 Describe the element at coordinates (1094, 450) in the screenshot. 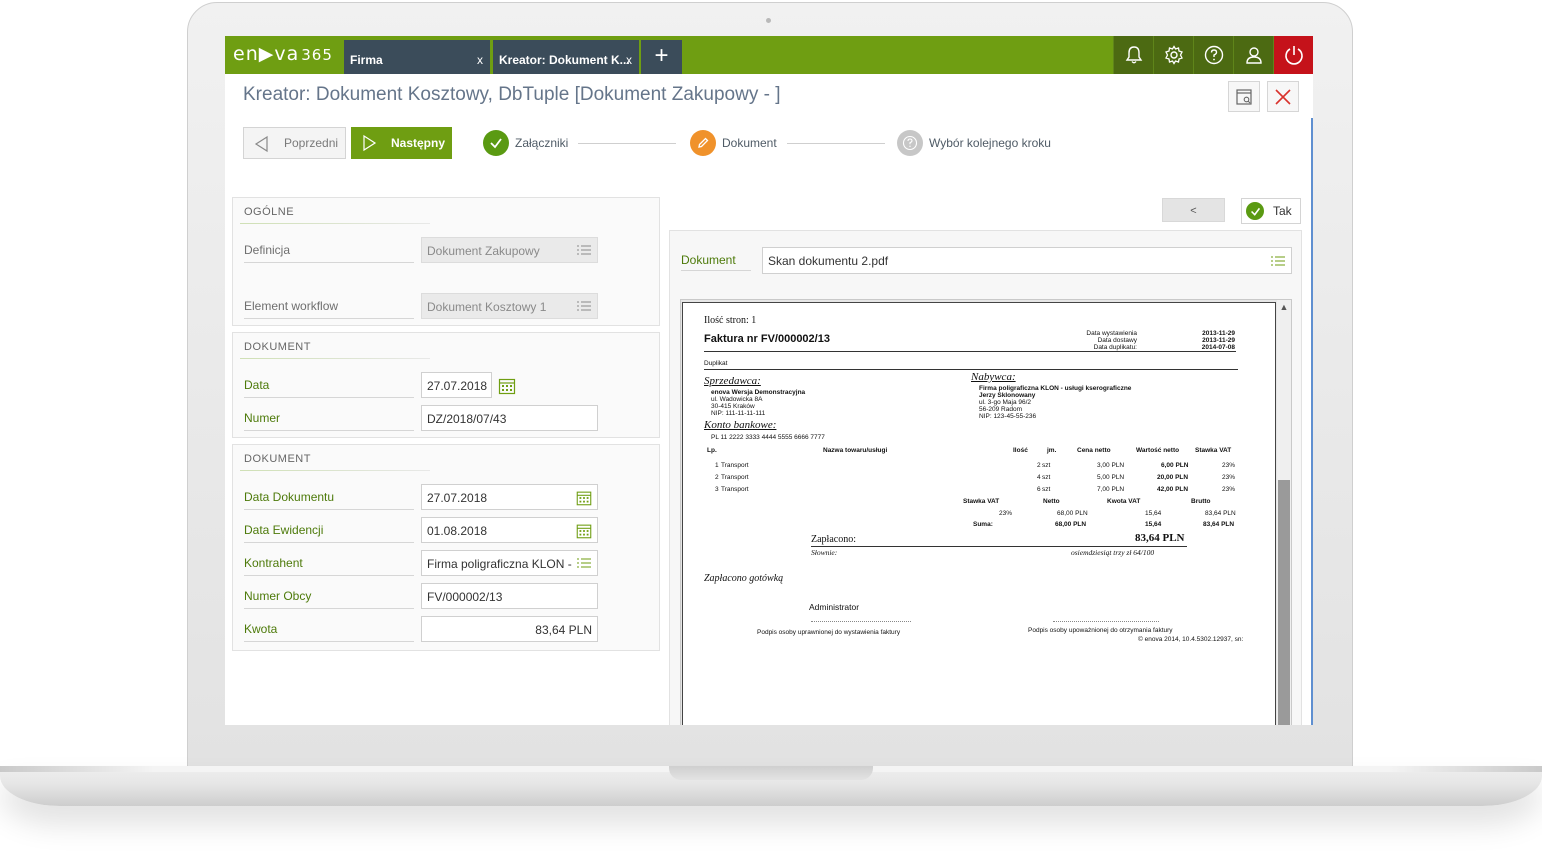

I see `table-header: Cena netto` at that location.